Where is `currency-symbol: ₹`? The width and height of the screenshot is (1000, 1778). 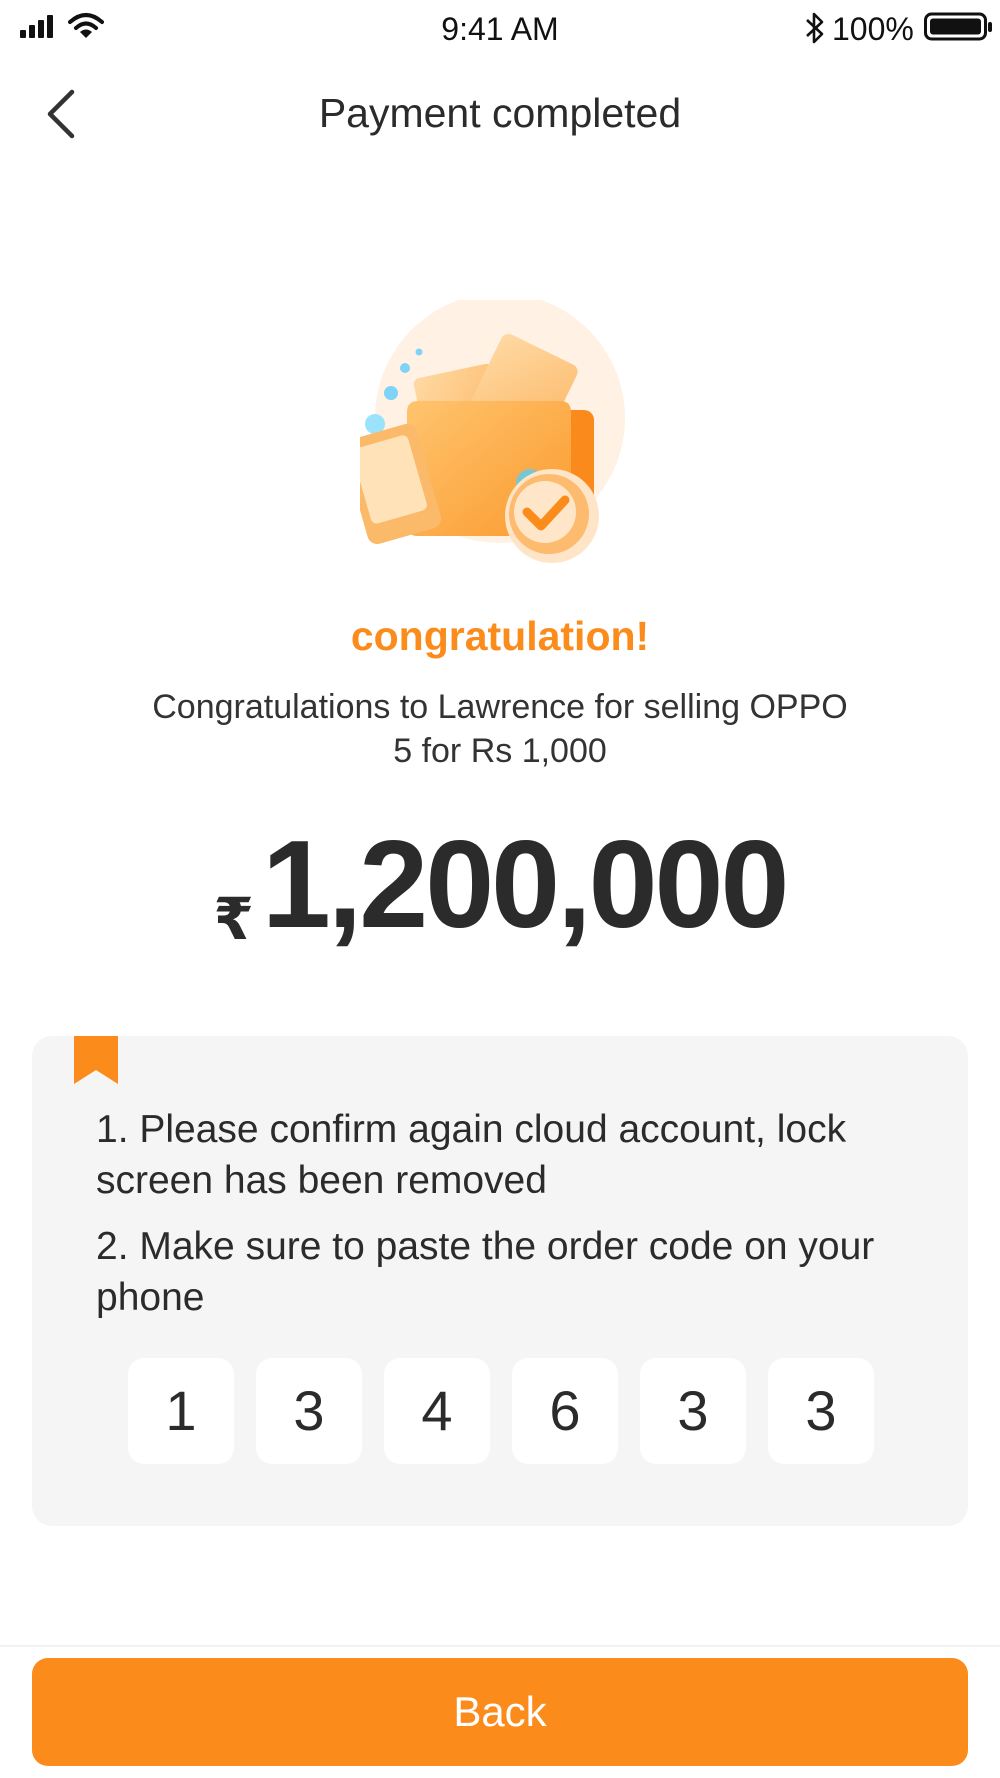
currency-symbol: ₹ is located at coordinates (233, 919).